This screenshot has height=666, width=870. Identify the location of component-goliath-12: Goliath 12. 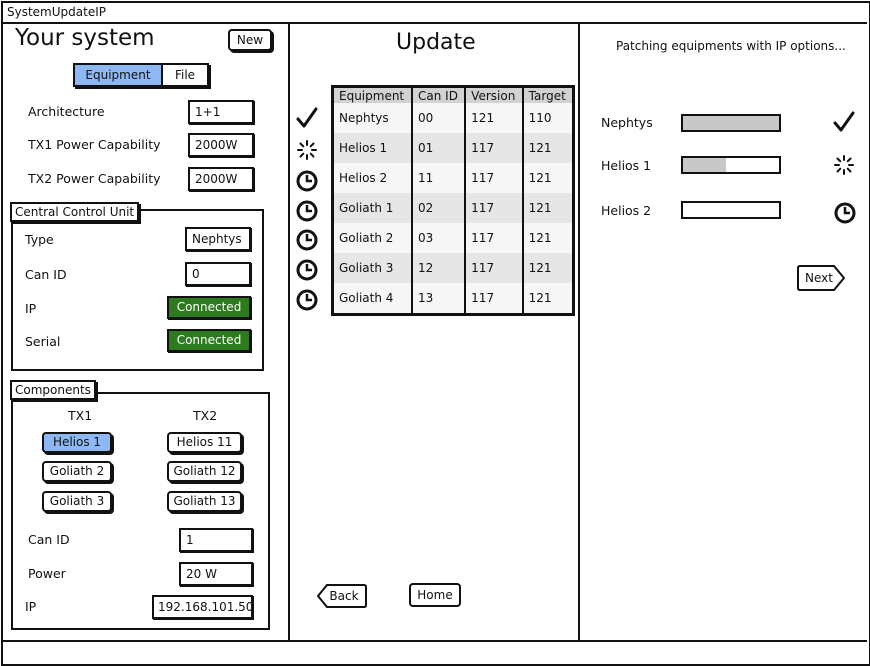
(204, 471).